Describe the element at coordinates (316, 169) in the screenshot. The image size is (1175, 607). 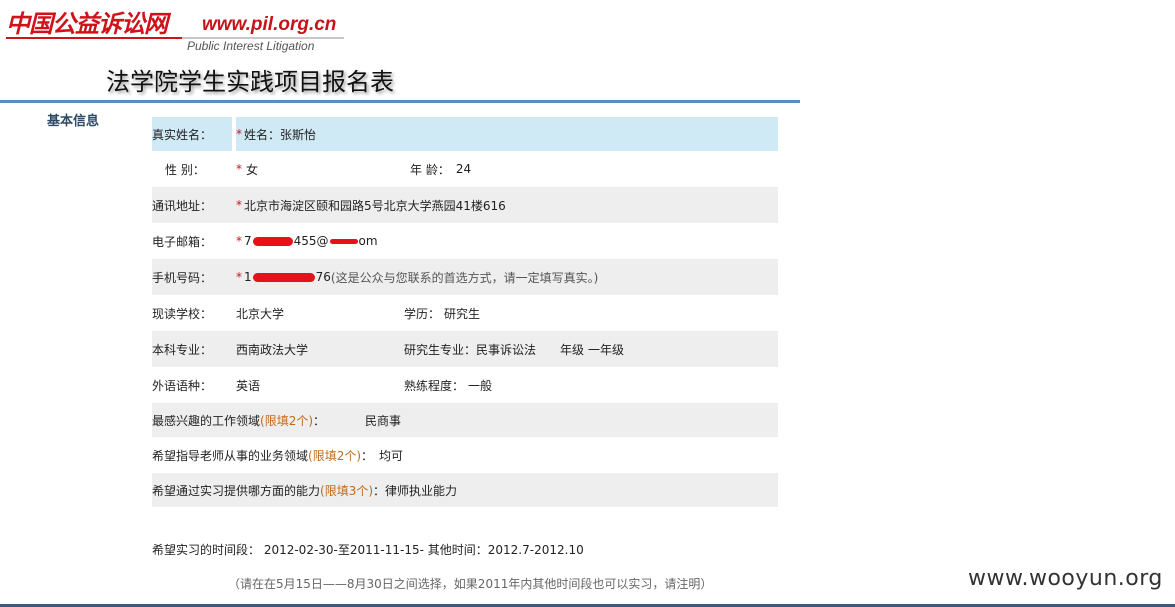
I see `gender-field: * 女` at that location.